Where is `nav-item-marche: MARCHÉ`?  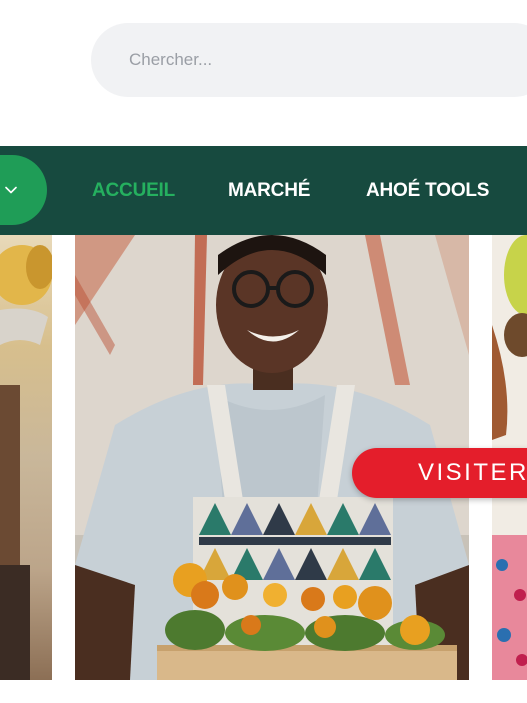
nav-item-marche: MARCHÉ is located at coordinates (269, 190).